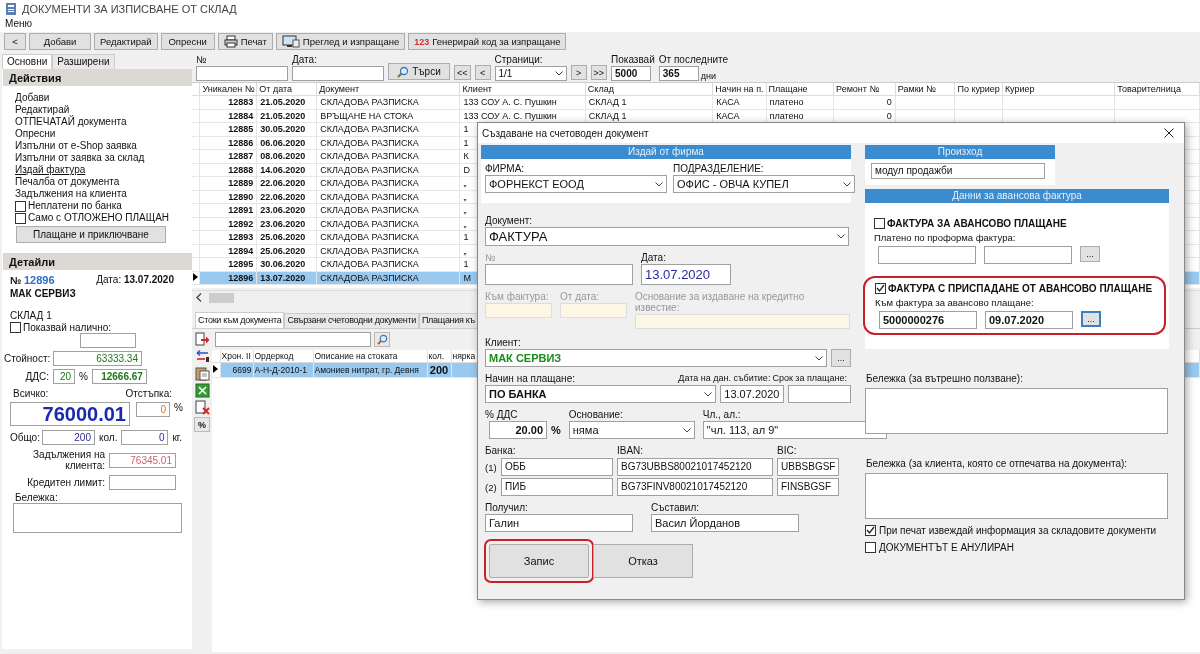  What do you see at coordinates (236, 356) in the screenshot?
I see `column-header: Хрон. II` at bounding box center [236, 356].